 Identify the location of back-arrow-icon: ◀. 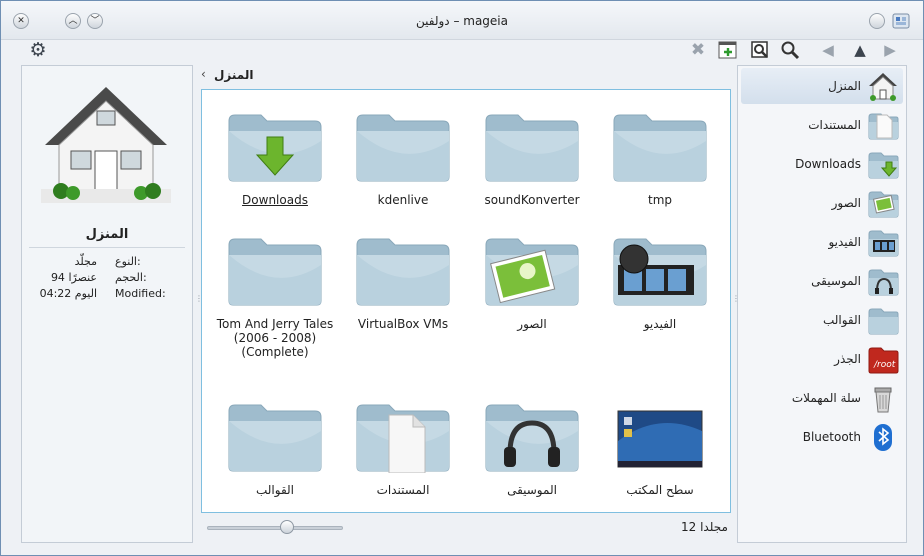
(828, 50).